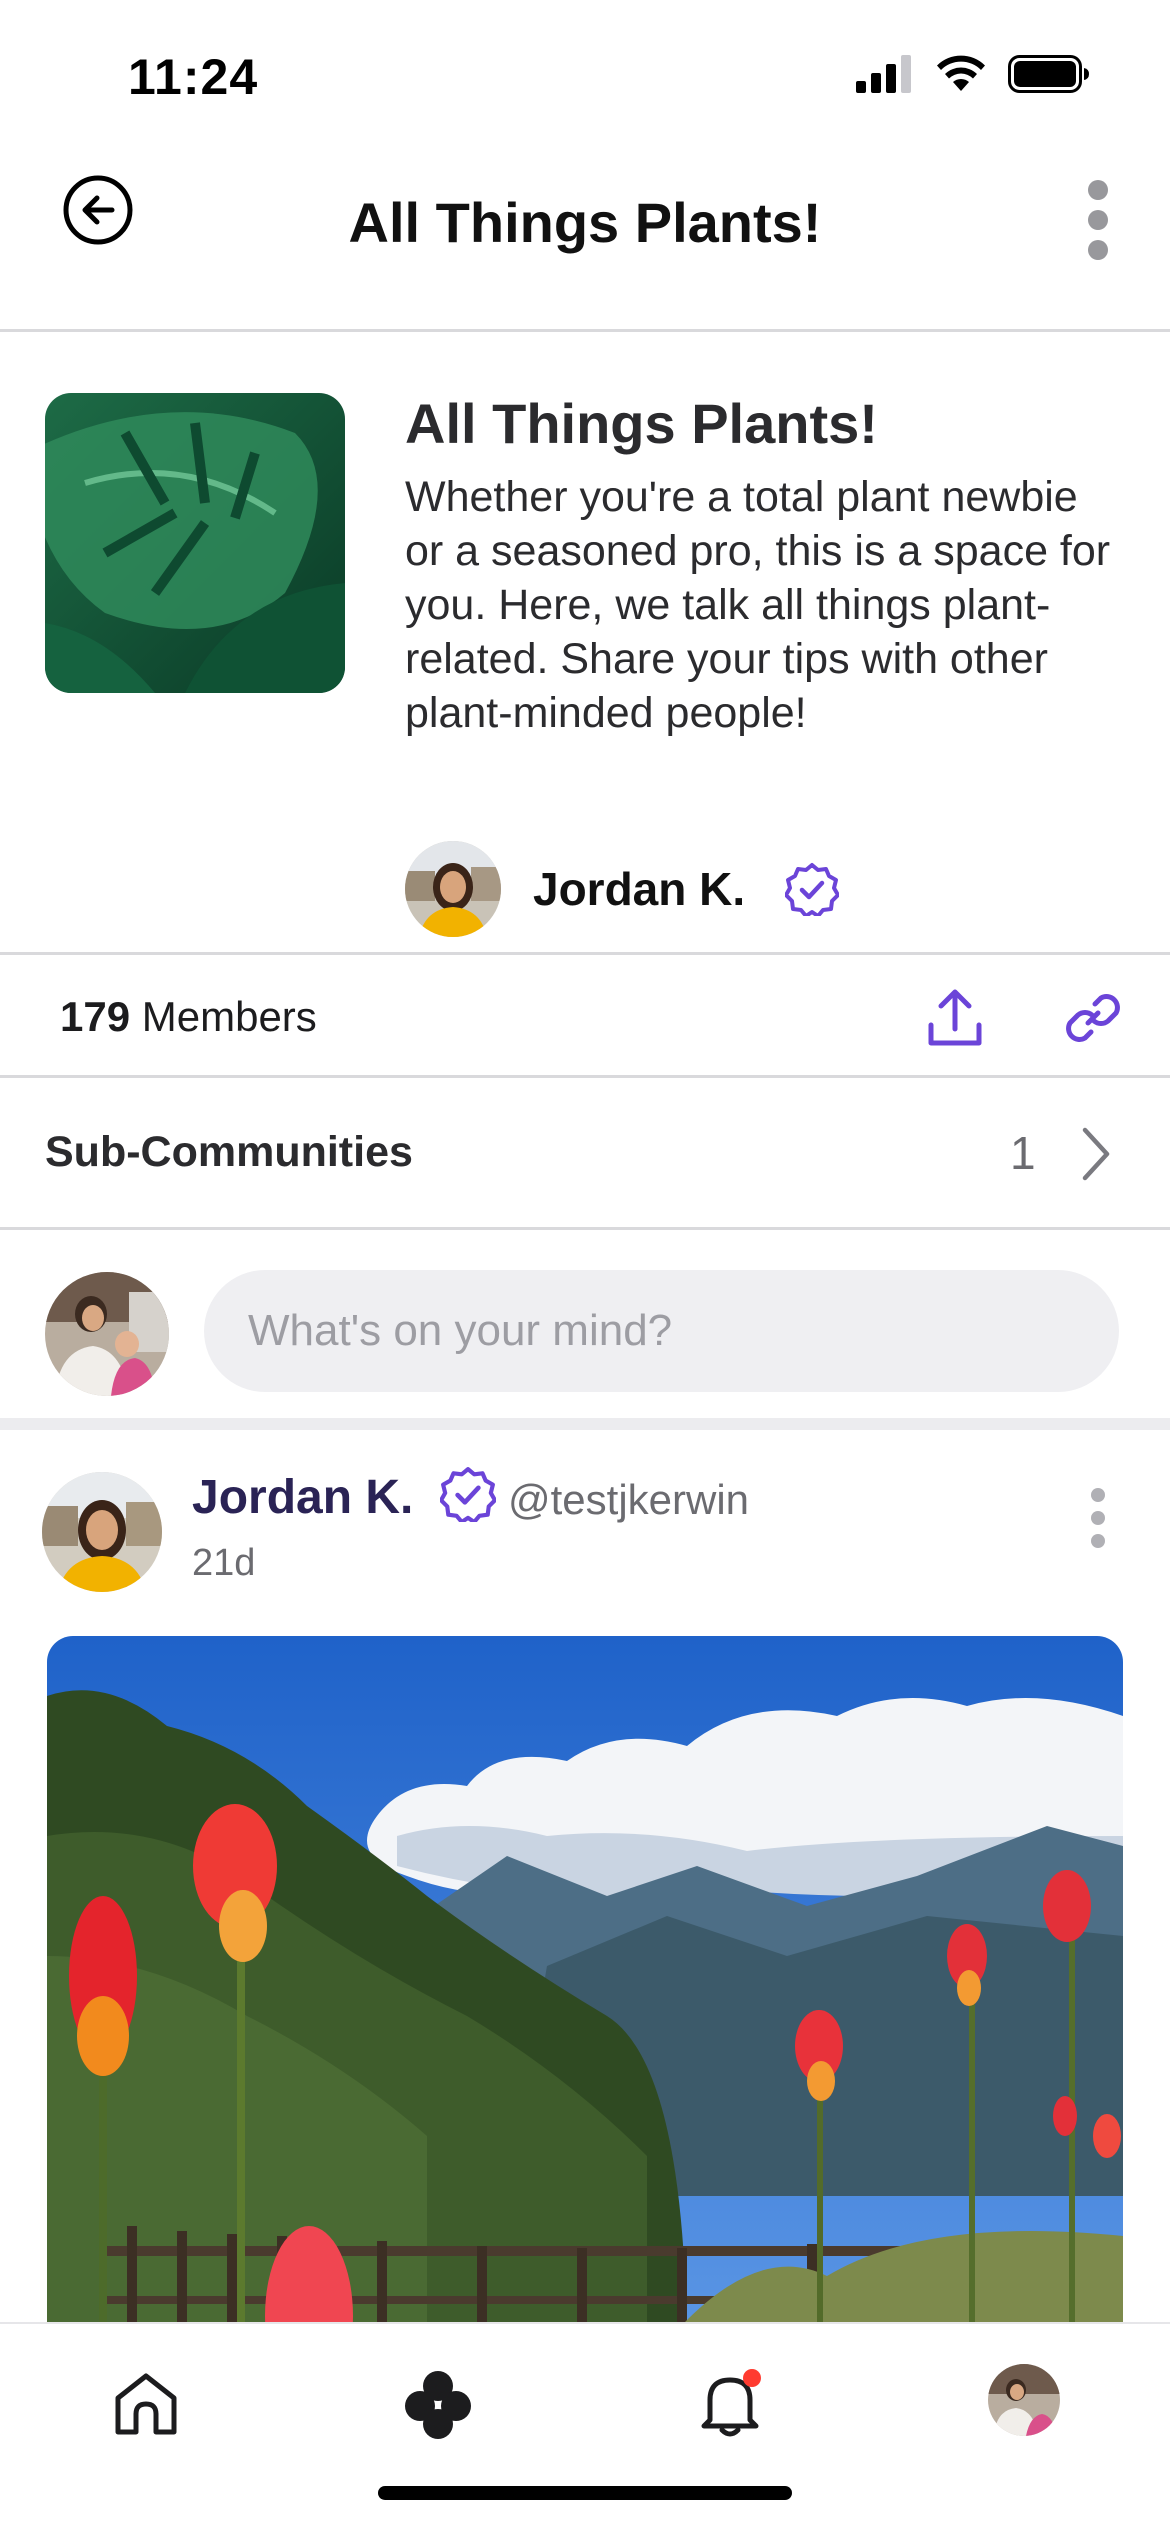 The height and width of the screenshot is (2532, 1170). What do you see at coordinates (1096, 1154) in the screenshot?
I see `chevron-right-icon` at bounding box center [1096, 1154].